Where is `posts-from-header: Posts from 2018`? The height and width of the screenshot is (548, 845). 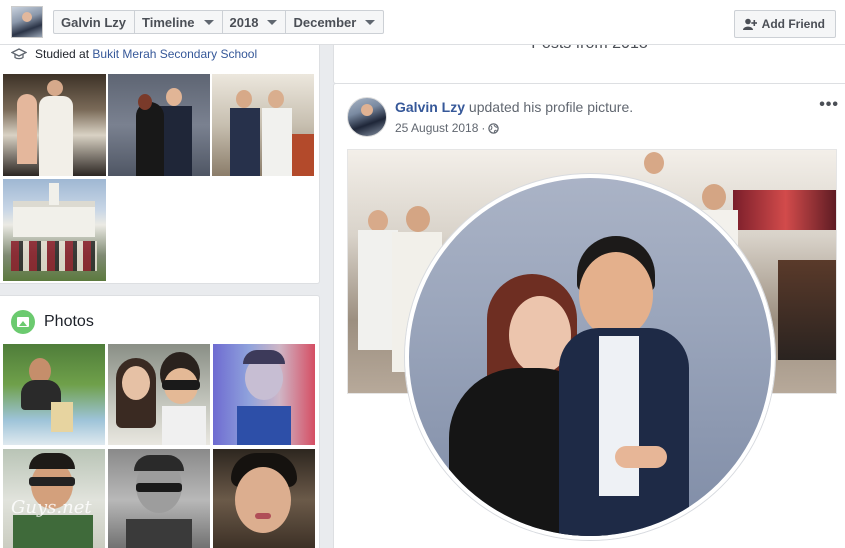 posts-from-header: Posts from 2018 is located at coordinates (589, 59).